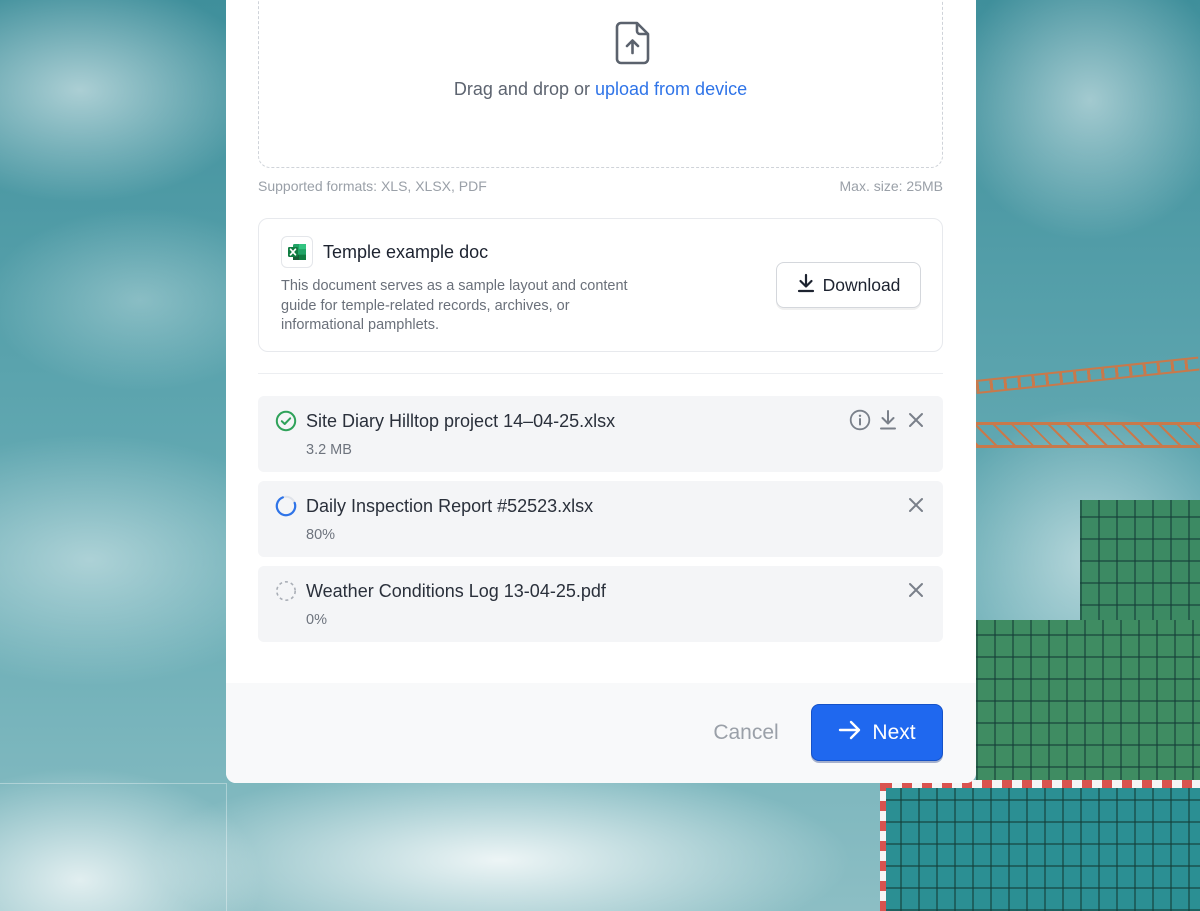 The image size is (1200, 911). What do you see at coordinates (286, 421) in the screenshot?
I see `check-circle-icon` at bounding box center [286, 421].